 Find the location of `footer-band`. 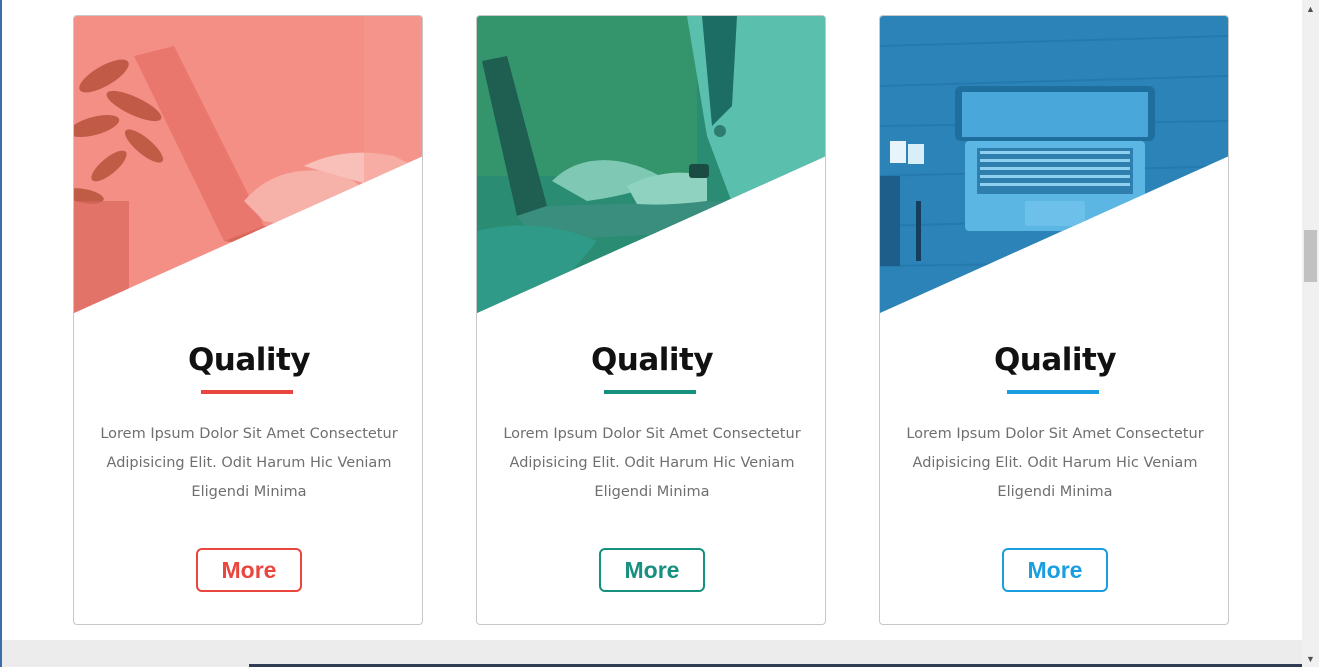

footer-band is located at coordinates (652, 653).